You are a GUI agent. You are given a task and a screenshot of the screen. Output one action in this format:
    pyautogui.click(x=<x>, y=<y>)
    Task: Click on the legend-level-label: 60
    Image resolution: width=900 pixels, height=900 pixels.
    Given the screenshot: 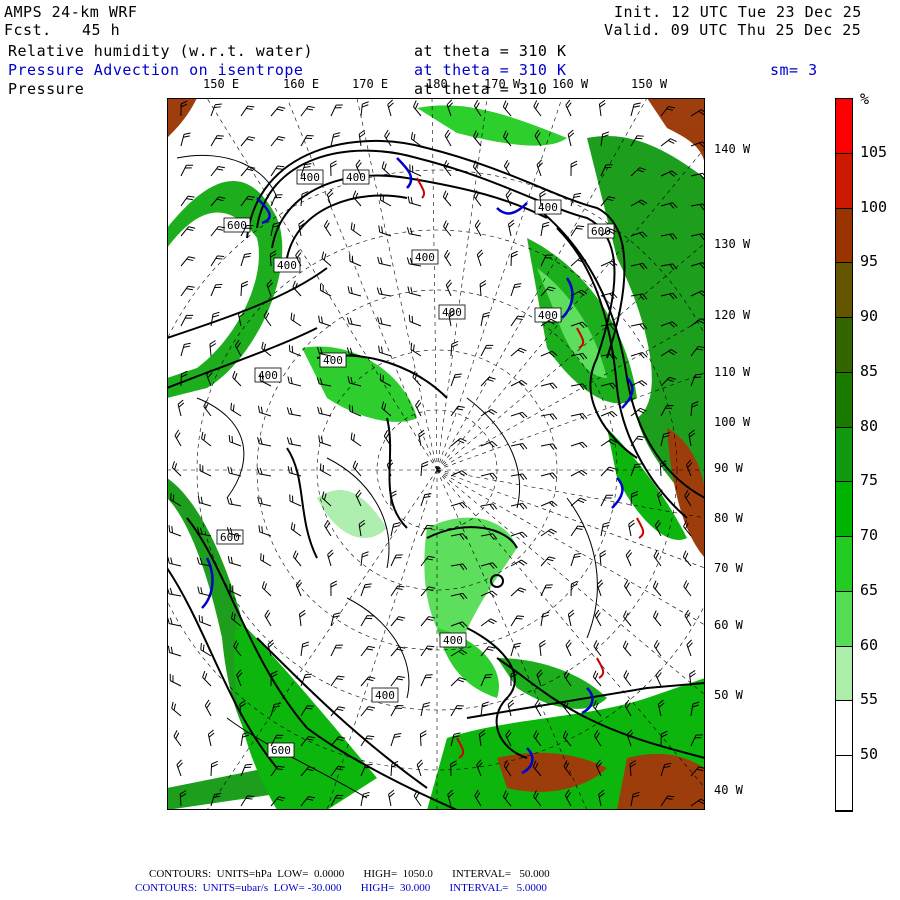 What is the action you would take?
    pyautogui.click(x=869, y=644)
    